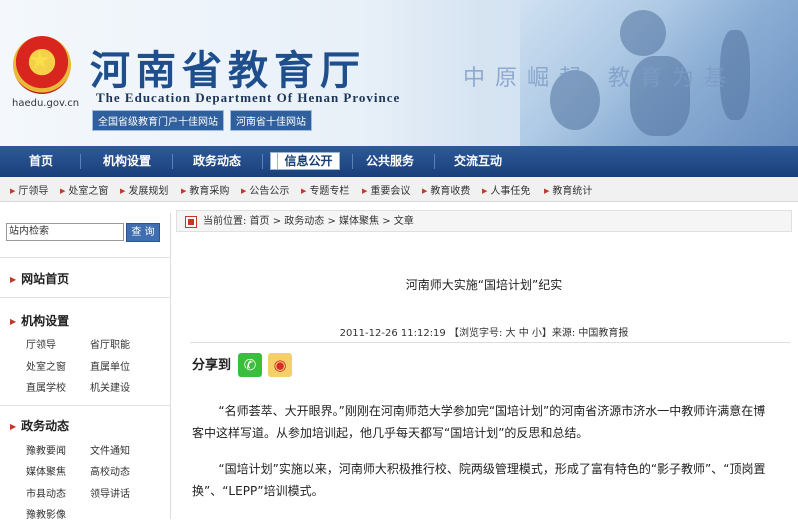 Image resolution: width=798 pixels, height=521 pixels. I want to click on sidebar-link: 机关建设, so click(110, 386).